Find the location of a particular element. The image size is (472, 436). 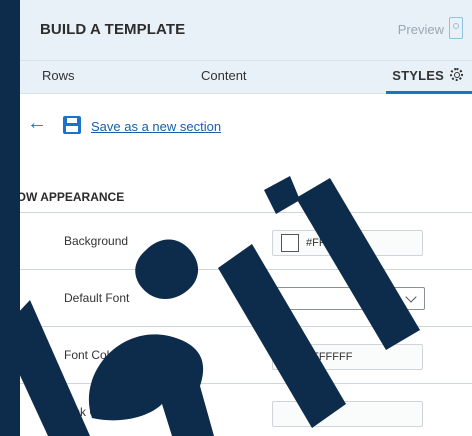

default-font-row: Default Font is located at coordinates (246, 298).